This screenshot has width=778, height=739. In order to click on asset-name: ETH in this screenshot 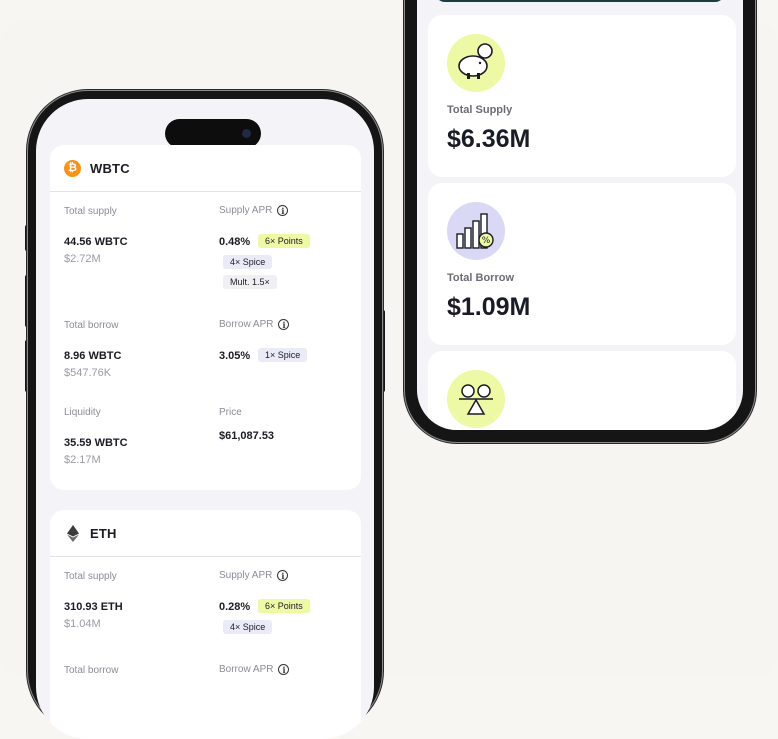, I will do `click(103, 533)`.